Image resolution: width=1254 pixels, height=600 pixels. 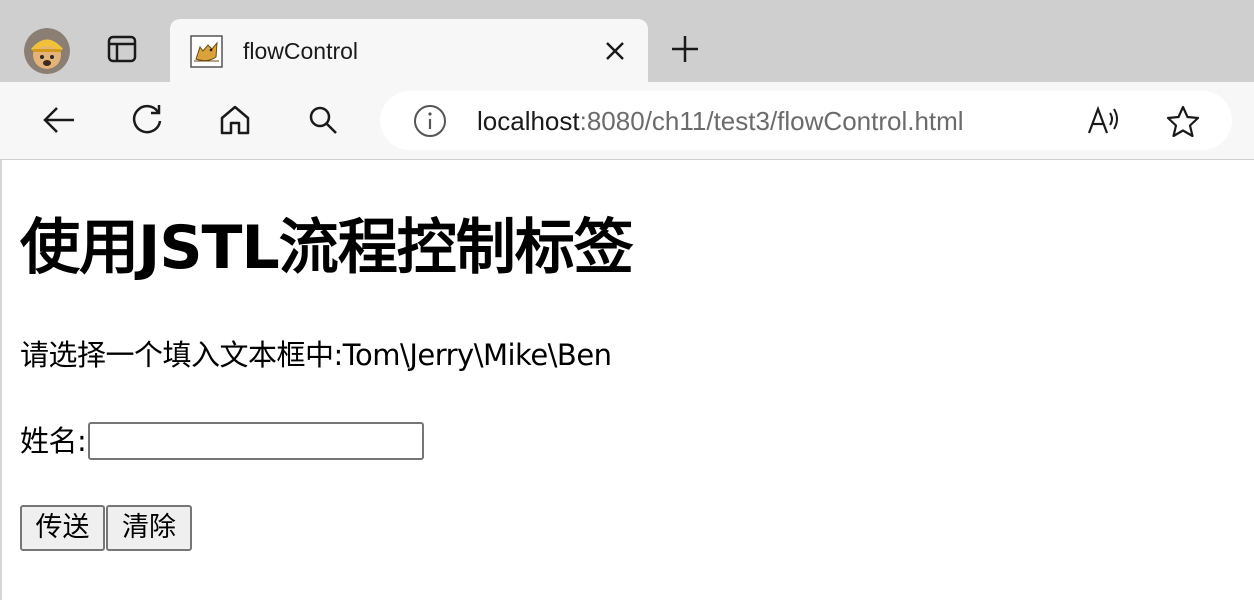 I want to click on home-button, so click(x=235, y=122).